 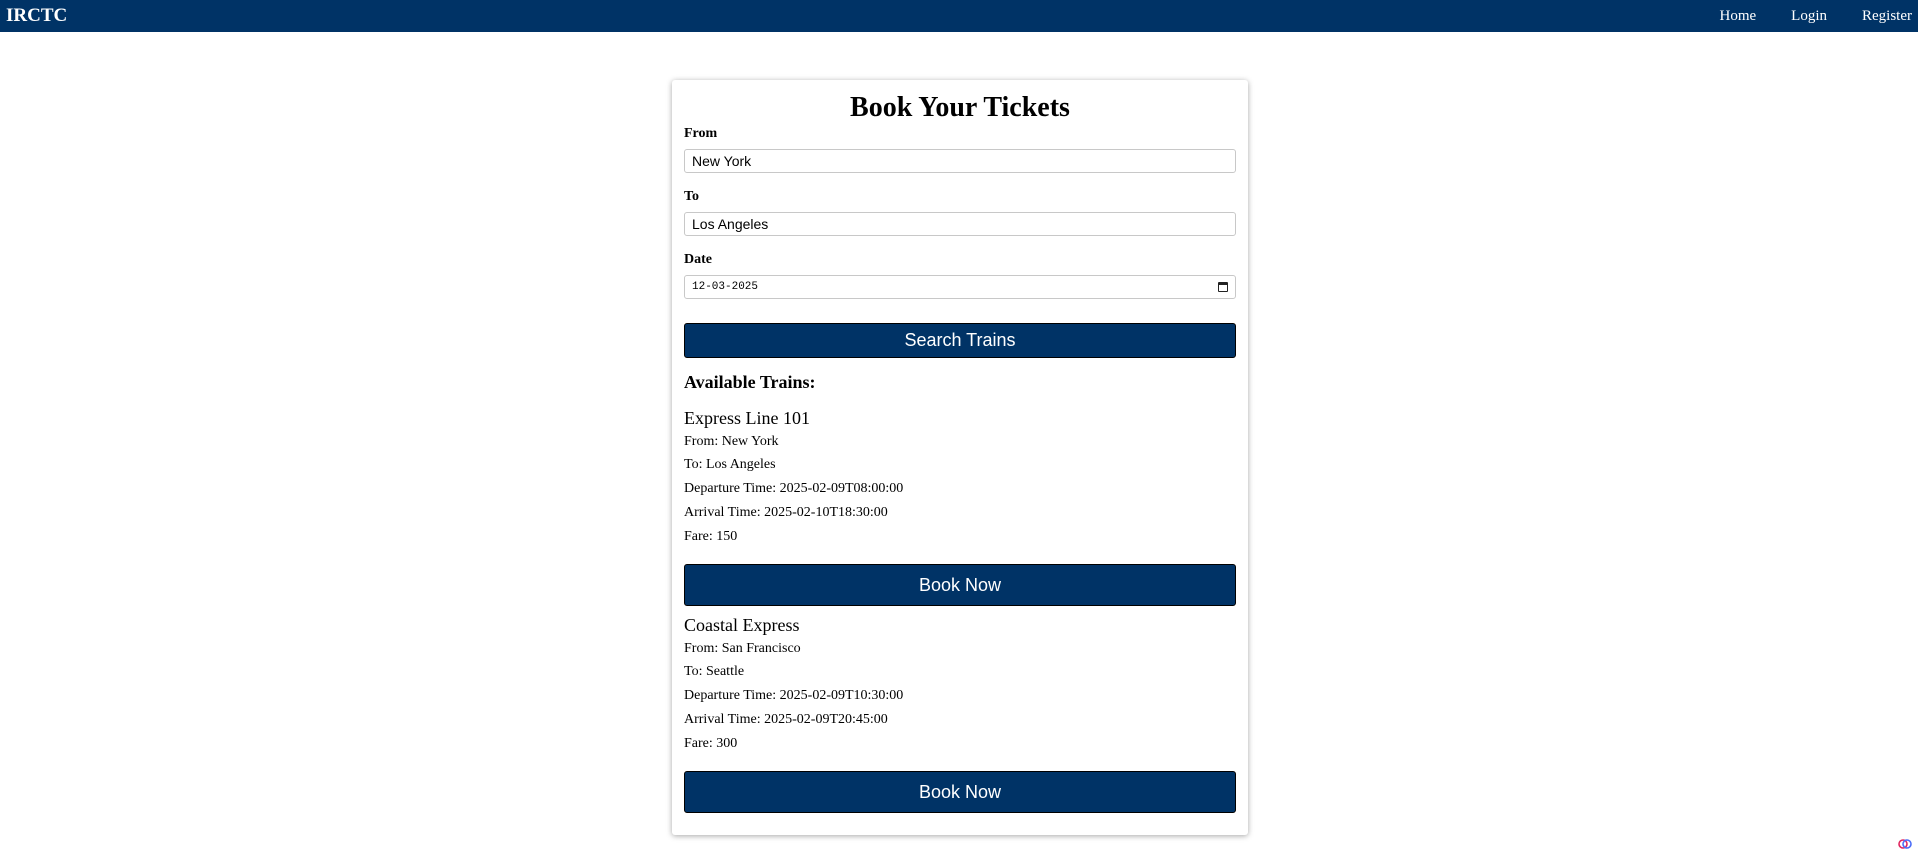 I want to click on train-from: From: San Francisco, so click(x=742, y=648).